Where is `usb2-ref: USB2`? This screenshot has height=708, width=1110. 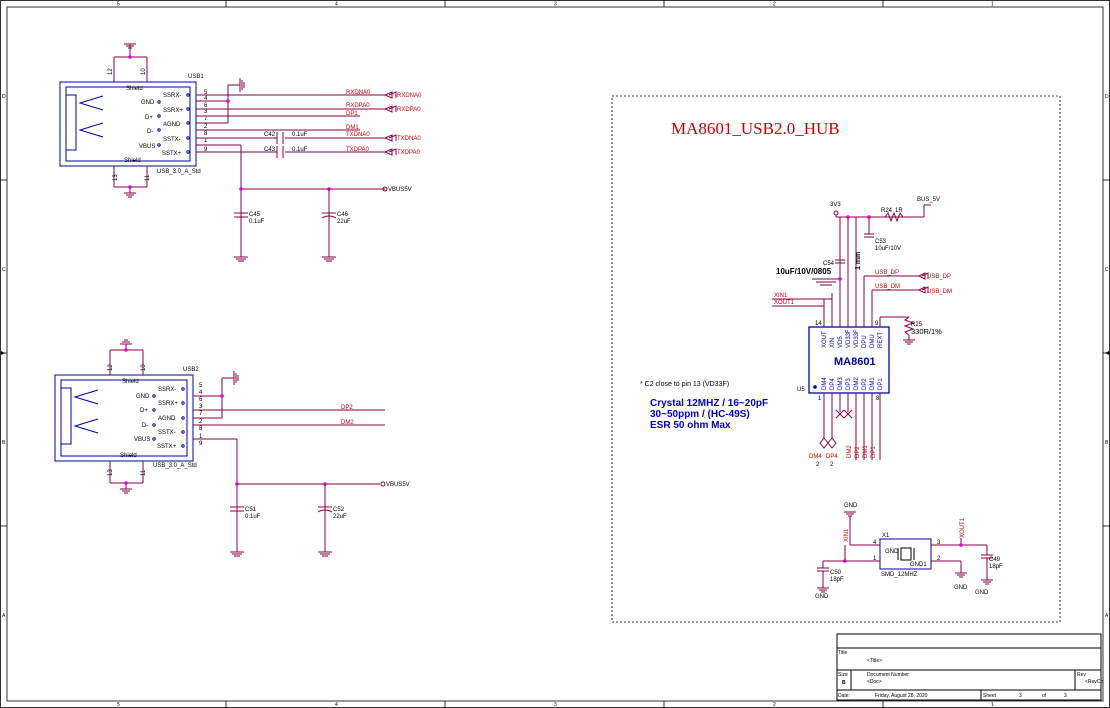 usb2-ref: USB2 is located at coordinates (191, 370).